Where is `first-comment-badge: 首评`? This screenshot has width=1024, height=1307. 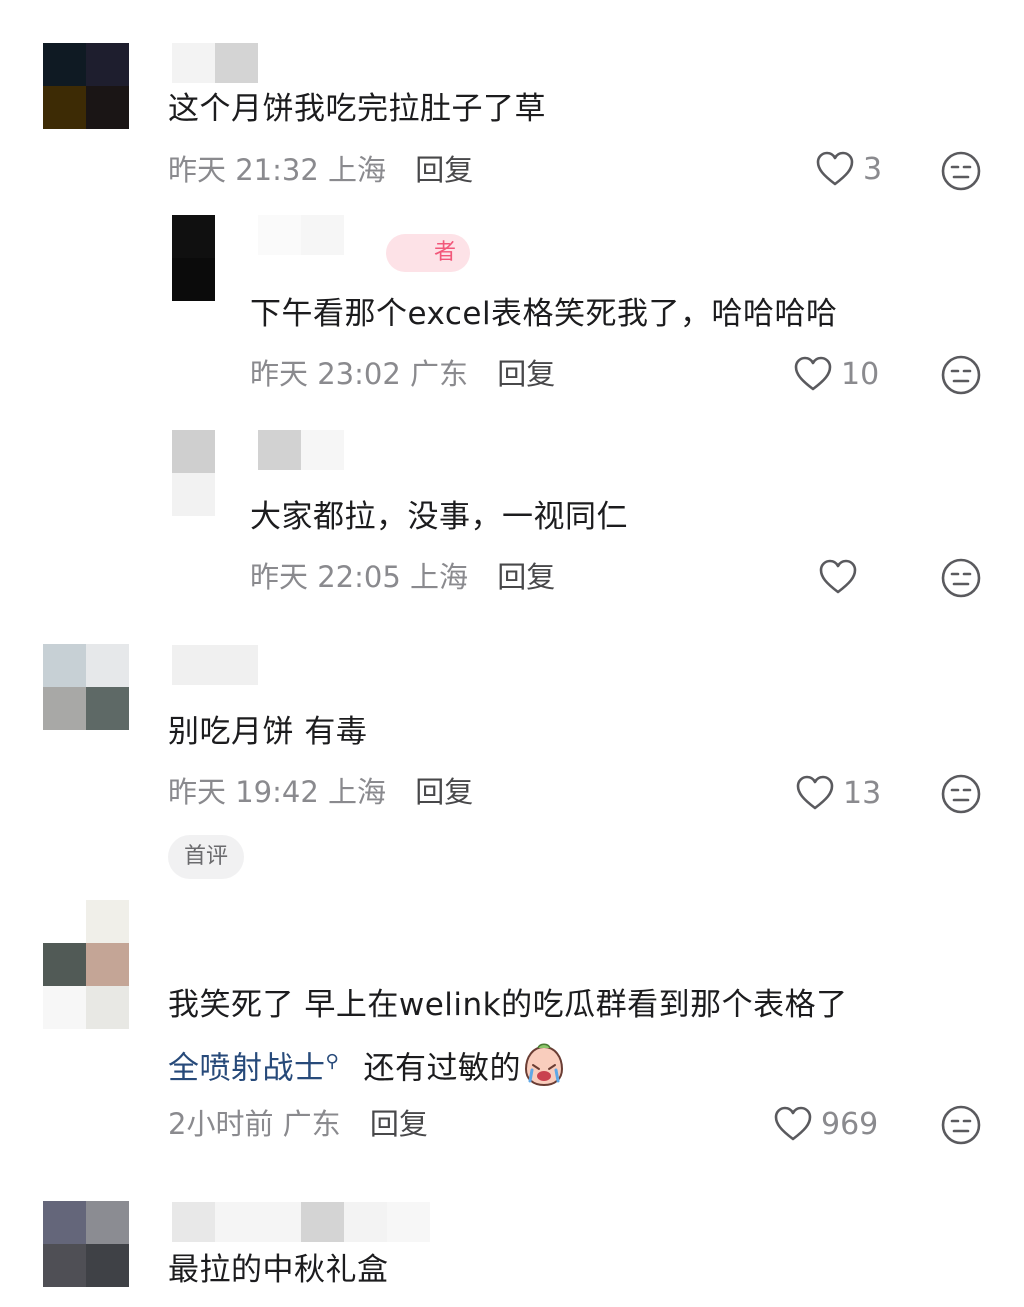 first-comment-badge: 首评 is located at coordinates (206, 857).